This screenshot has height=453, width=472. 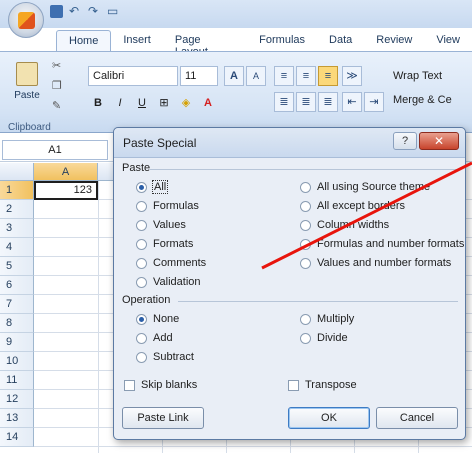 I want to click on annotation-arrow-line, so click(x=366, y=215).